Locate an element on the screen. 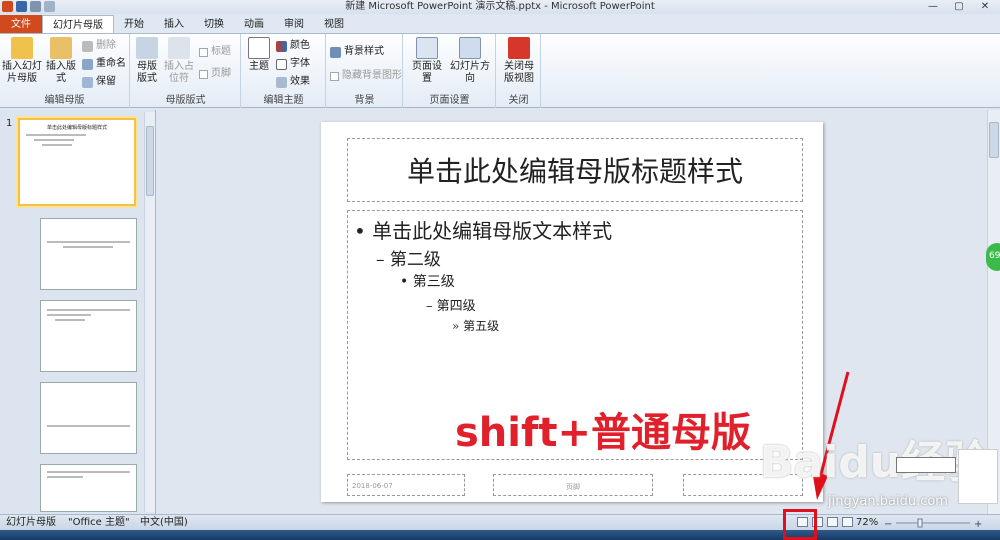 The image size is (1000, 540). text-level-4: – 第四级 is located at coordinates (451, 306).